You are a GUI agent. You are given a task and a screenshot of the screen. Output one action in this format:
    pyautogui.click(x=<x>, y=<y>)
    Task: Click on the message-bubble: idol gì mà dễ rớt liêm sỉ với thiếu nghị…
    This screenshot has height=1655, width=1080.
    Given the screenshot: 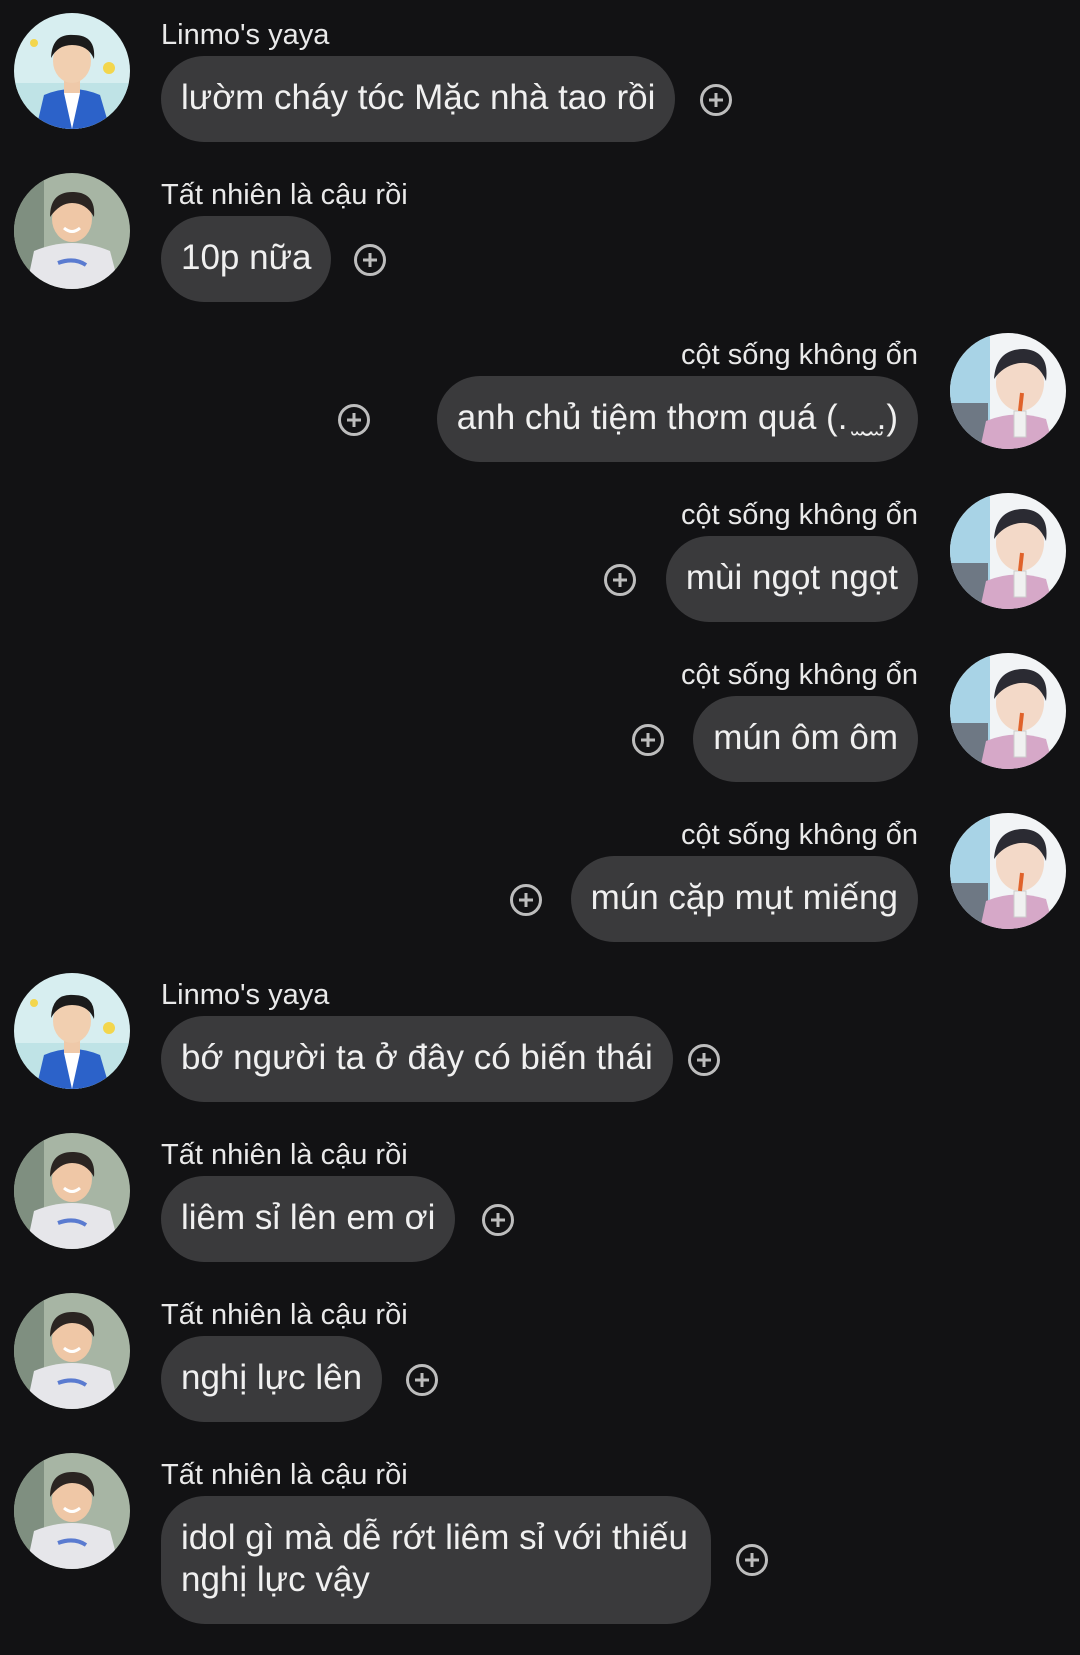 What is the action you would take?
    pyautogui.click(x=436, y=1560)
    